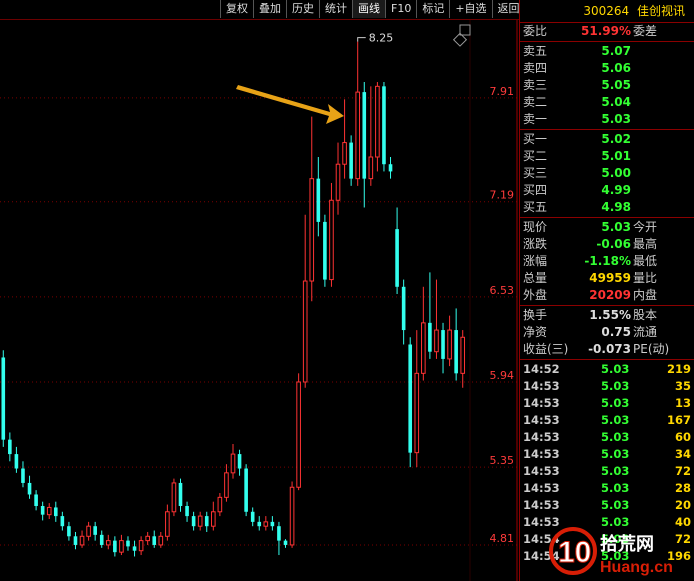  Describe the element at coordinates (616, 68) in the screenshot. I see `quote-value: 5.06` at that location.